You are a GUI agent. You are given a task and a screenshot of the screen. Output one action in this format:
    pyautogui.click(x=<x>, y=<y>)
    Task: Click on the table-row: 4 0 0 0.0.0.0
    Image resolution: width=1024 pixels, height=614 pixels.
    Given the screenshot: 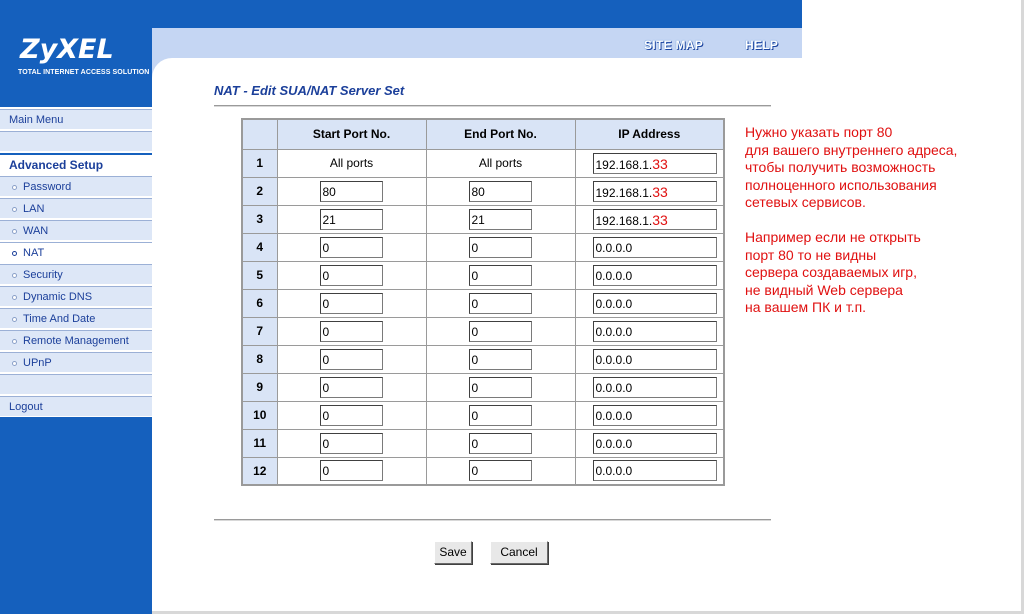 What is the action you would take?
    pyautogui.click(x=483, y=247)
    